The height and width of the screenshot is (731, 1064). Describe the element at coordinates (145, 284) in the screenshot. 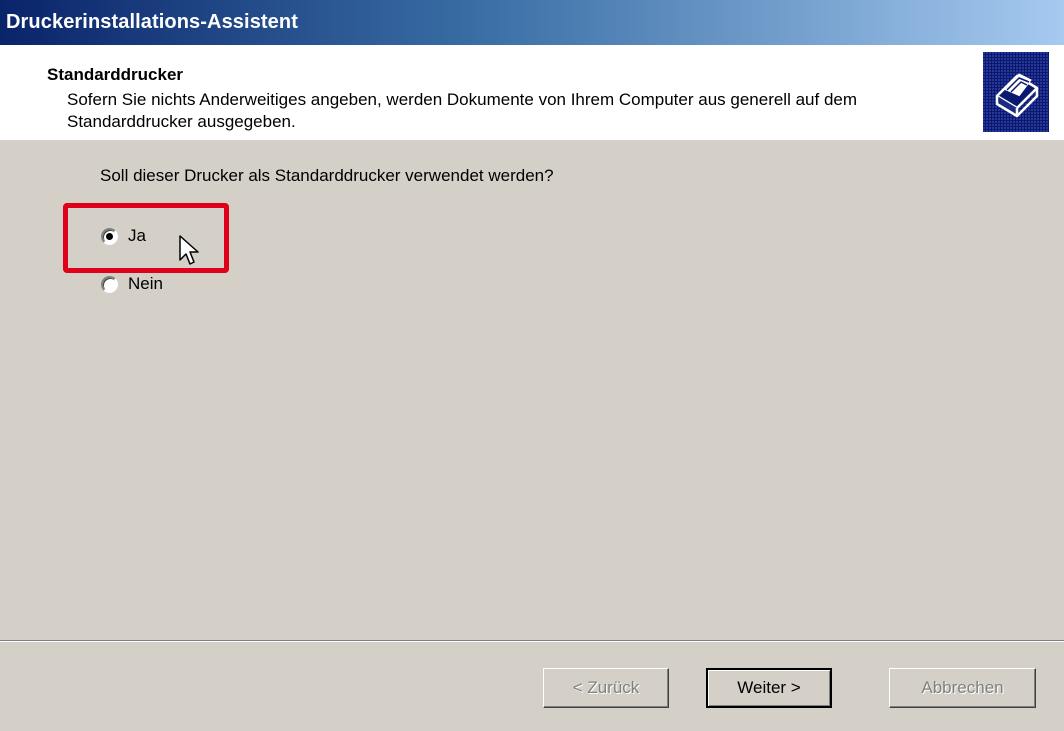

I see `radio-label-nein: Nein` at that location.